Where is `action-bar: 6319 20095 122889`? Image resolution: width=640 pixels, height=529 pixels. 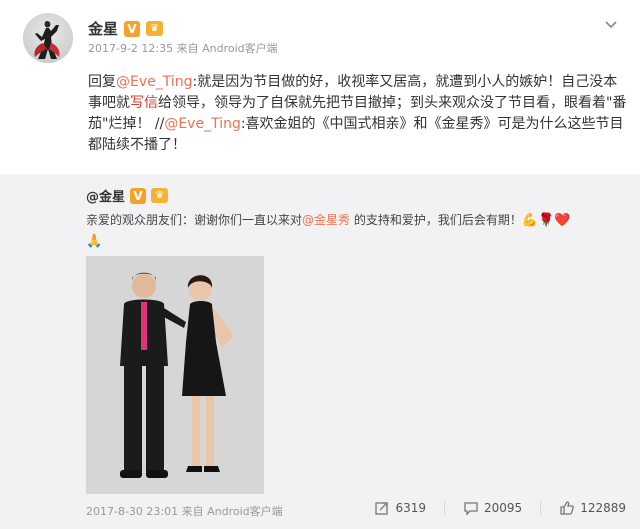
action-bar: 6319 20095 122889 is located at coordinates (500, 508).